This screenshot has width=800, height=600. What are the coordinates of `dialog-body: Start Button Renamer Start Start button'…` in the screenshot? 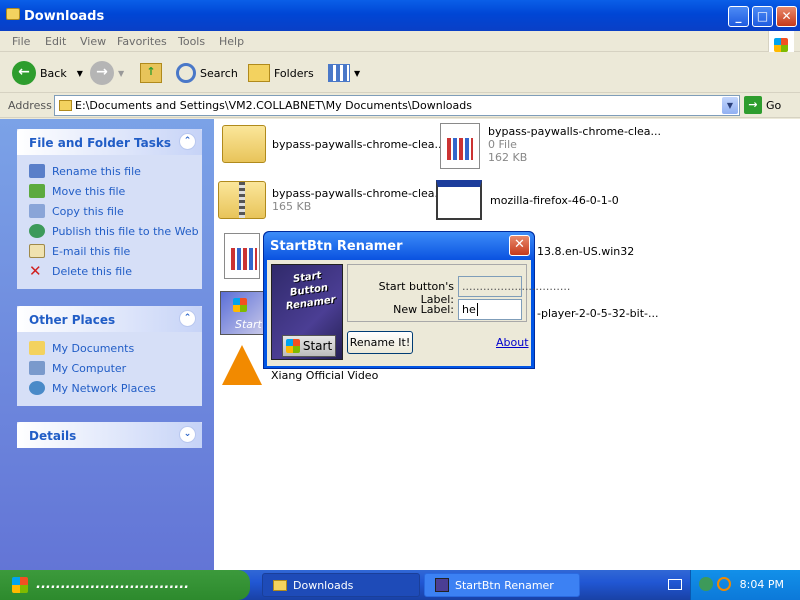 It's located at (418, 313).